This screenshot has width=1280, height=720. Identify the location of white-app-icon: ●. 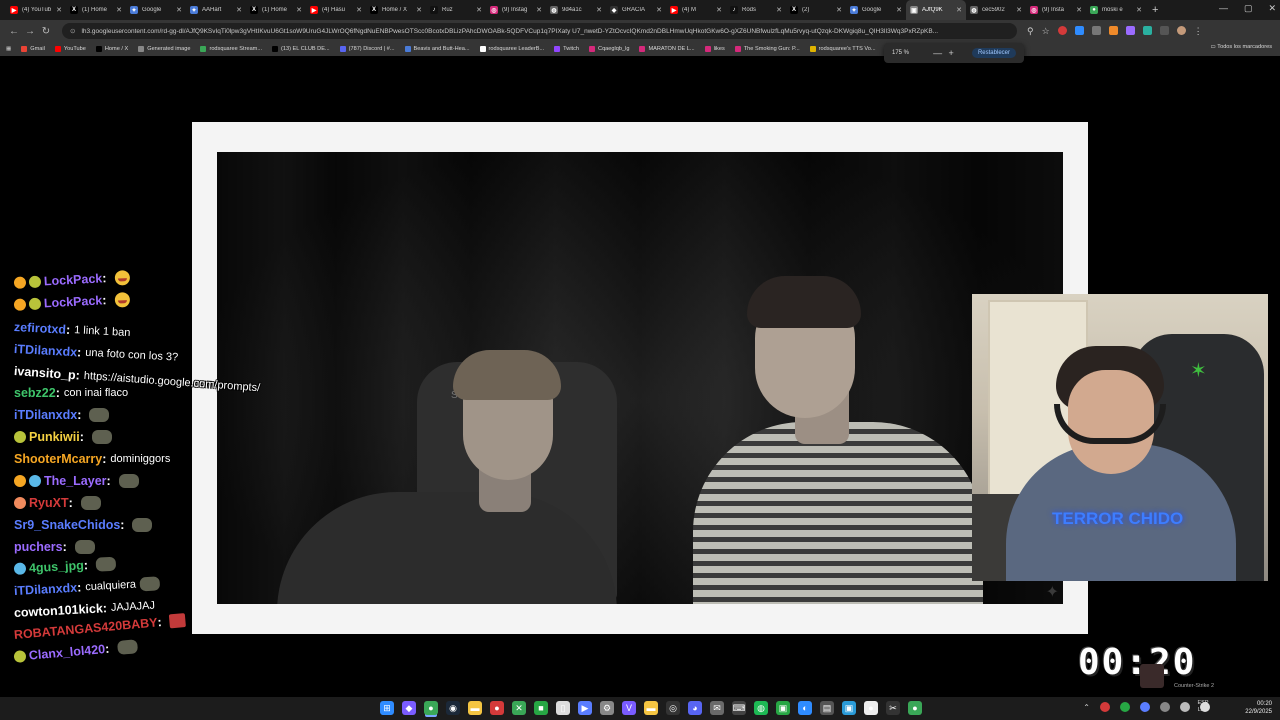
(871, 708).